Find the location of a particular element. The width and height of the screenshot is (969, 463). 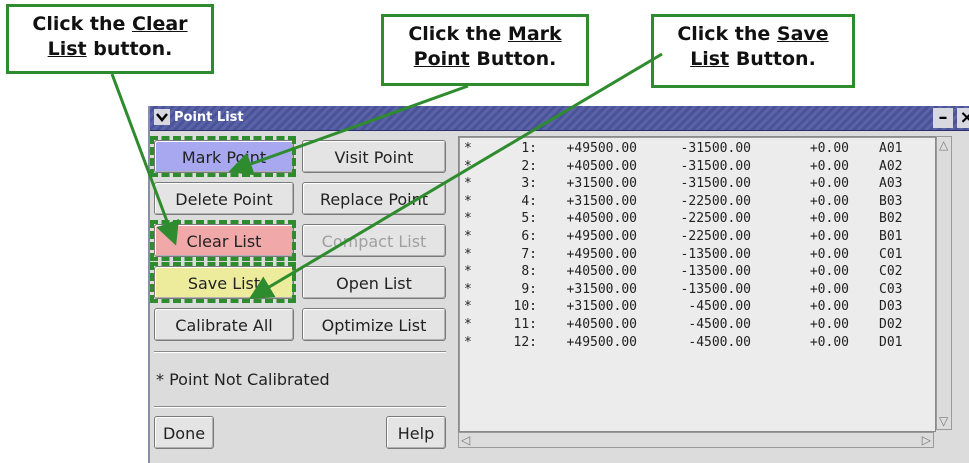

list-item: * 3: +31500.00 -31500.00 +0.00 A03 is located at coordinates (697, 184).